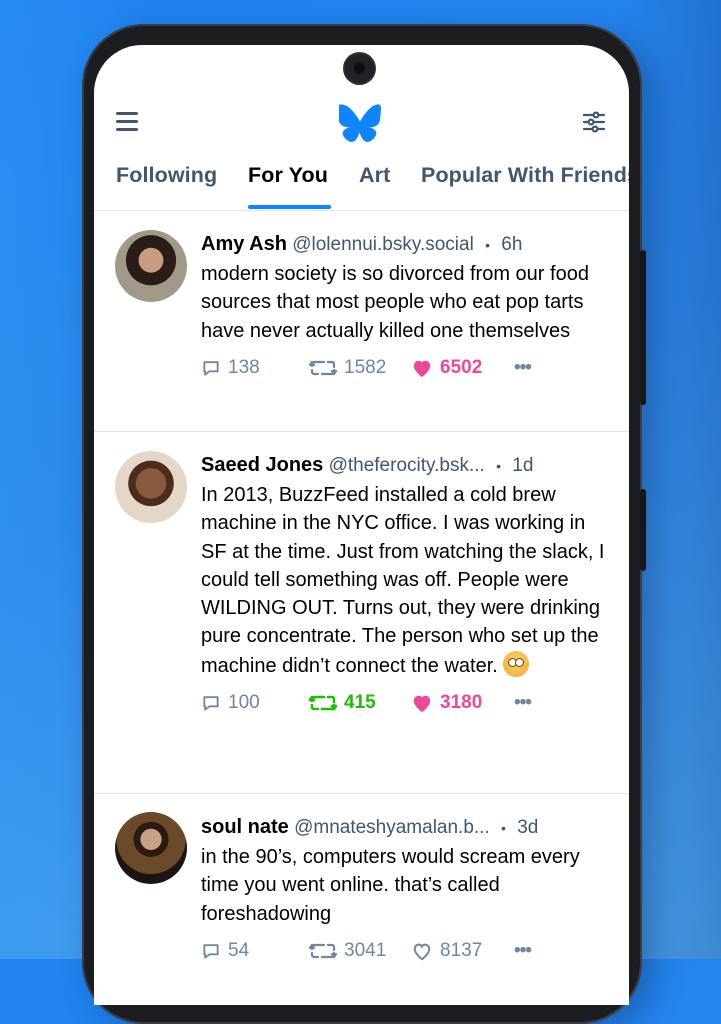 The image size is (721, 1024). What do you see at coordinates (262, 465) in the screenshot?
I see `author-name: Saeed Jones` at bounding box center [262, 465].